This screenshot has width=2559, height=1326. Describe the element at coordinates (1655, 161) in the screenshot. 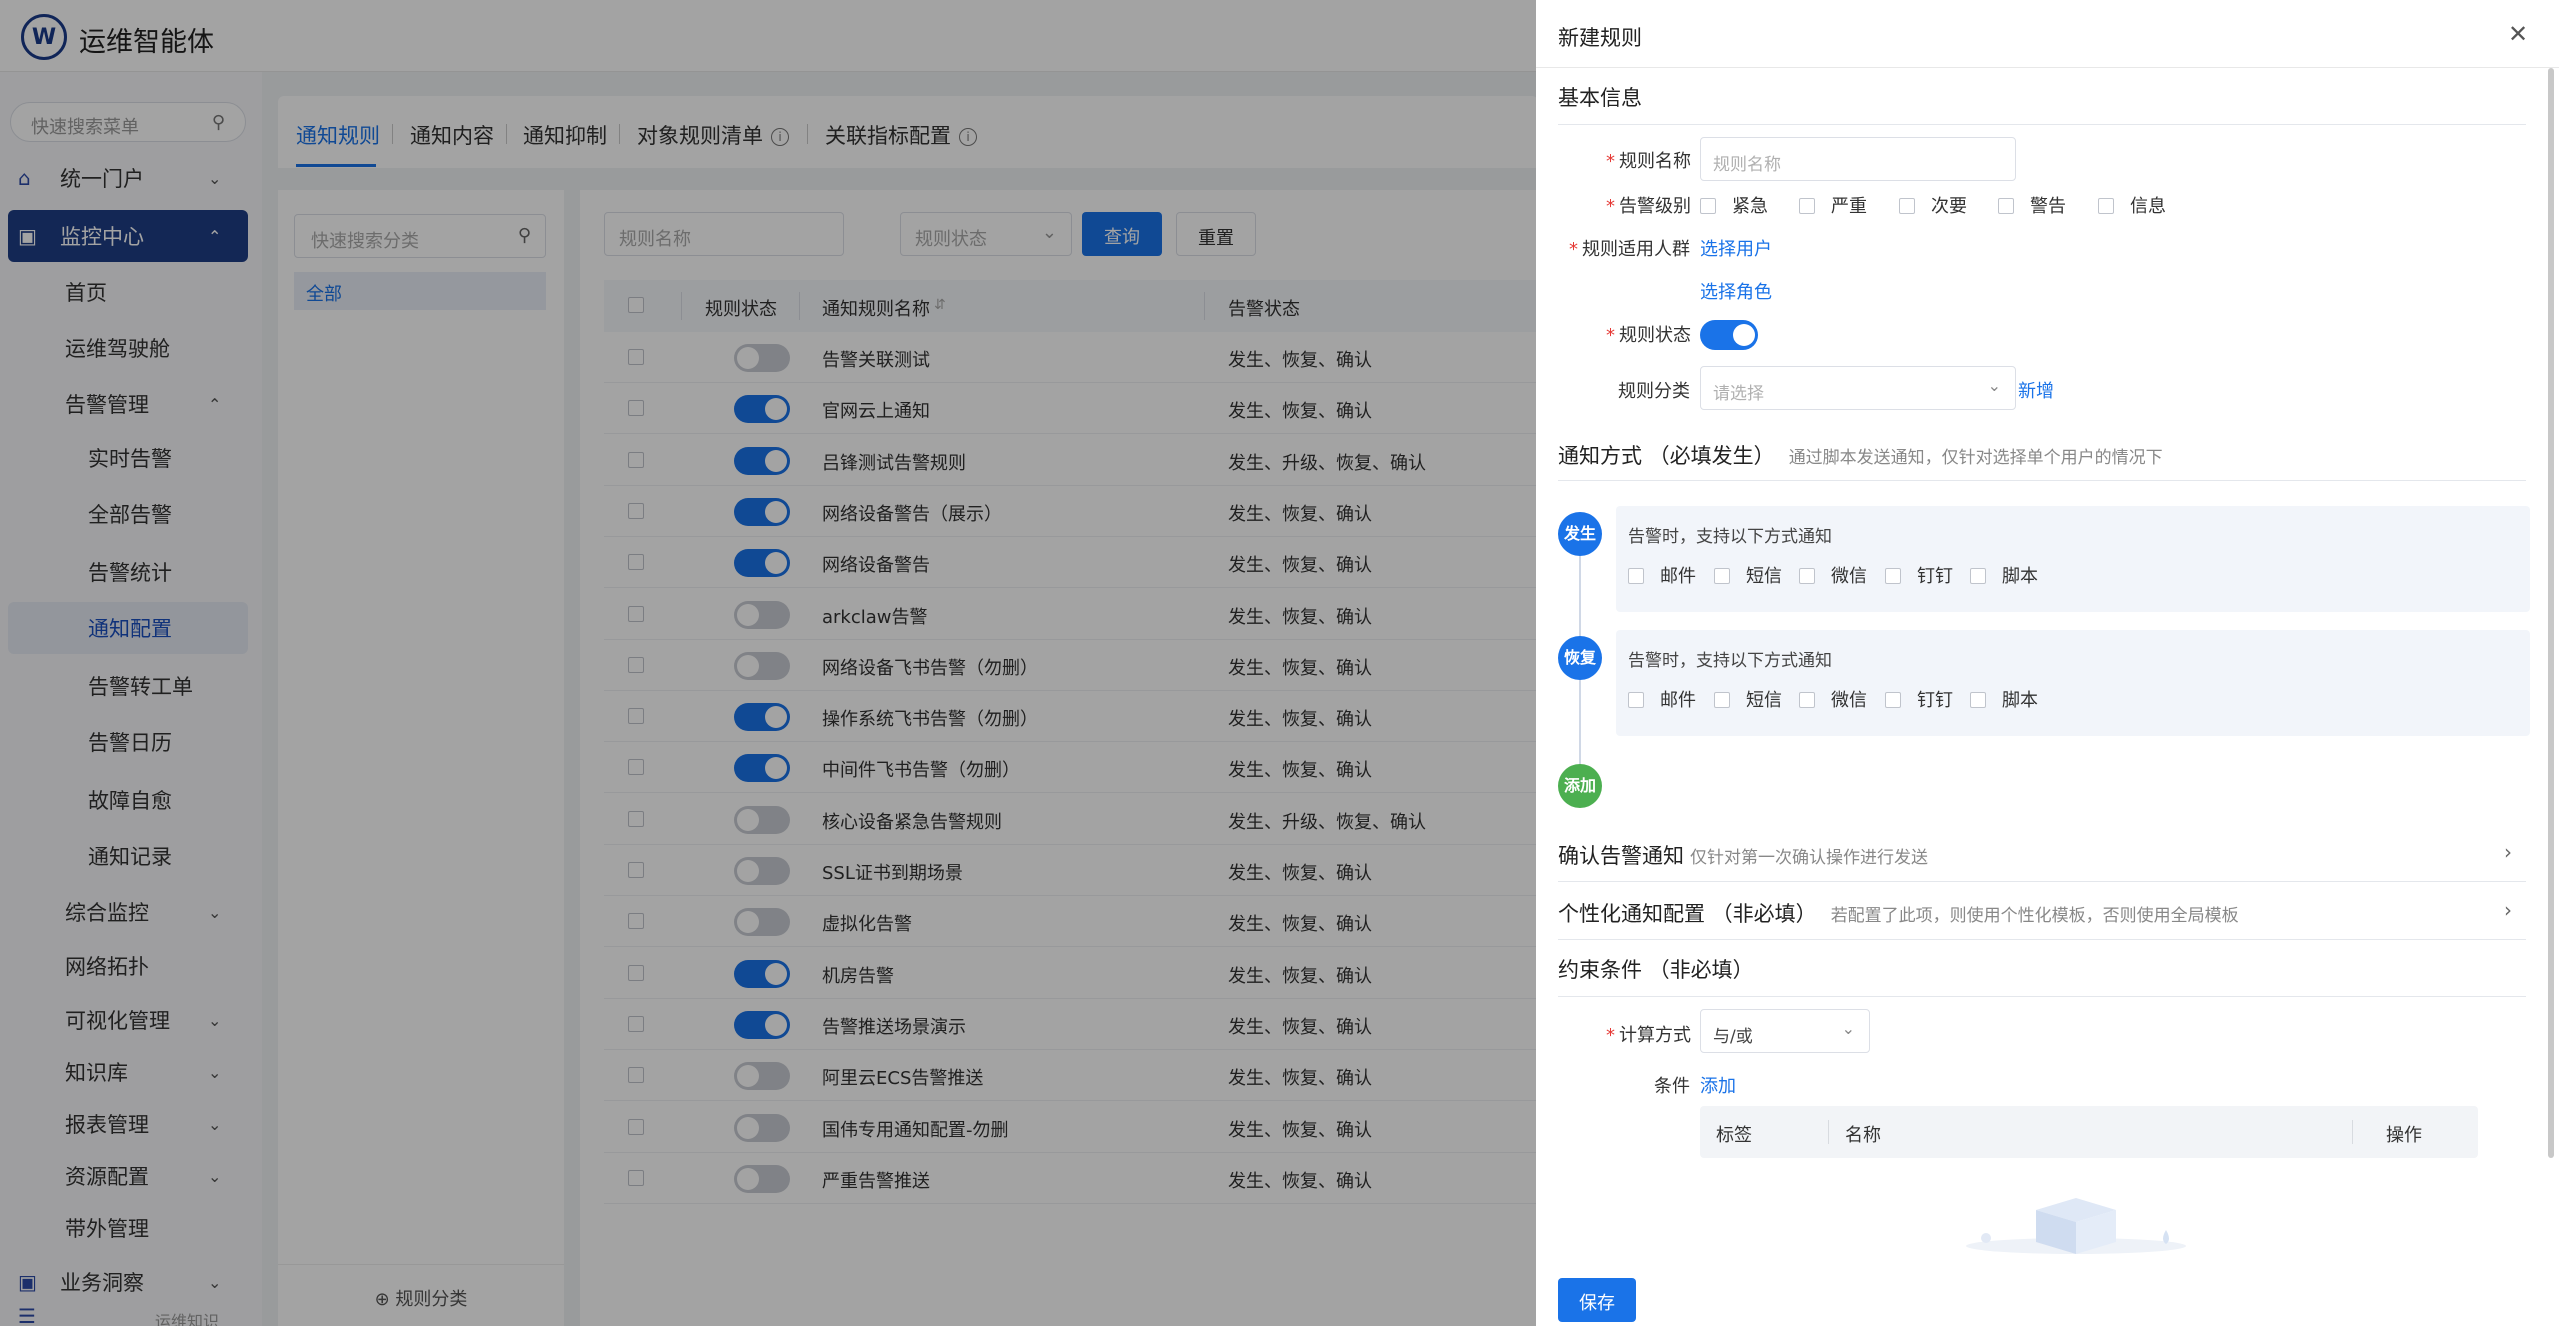

I see `rule-name-label-text: 规则名称` at that location.